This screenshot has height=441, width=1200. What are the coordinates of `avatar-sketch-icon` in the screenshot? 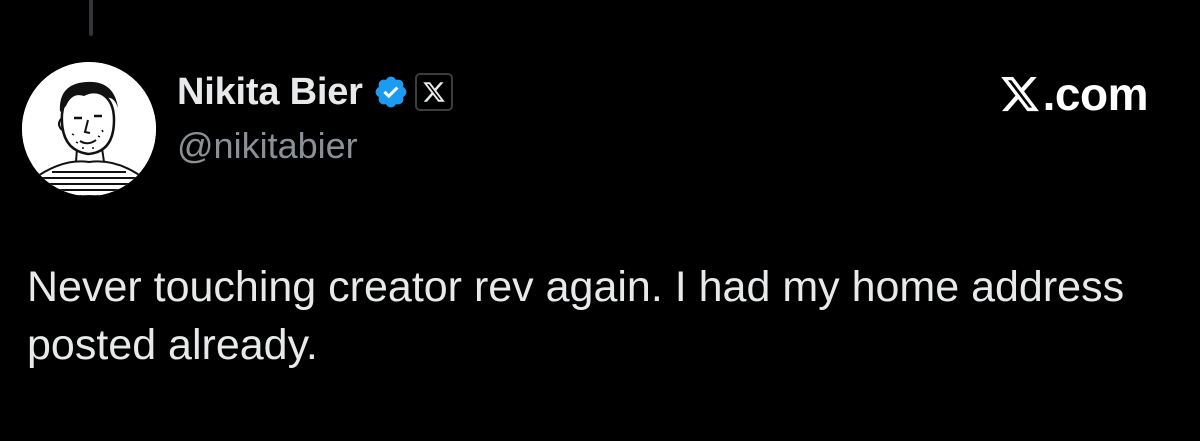 It's located at (89, 129).